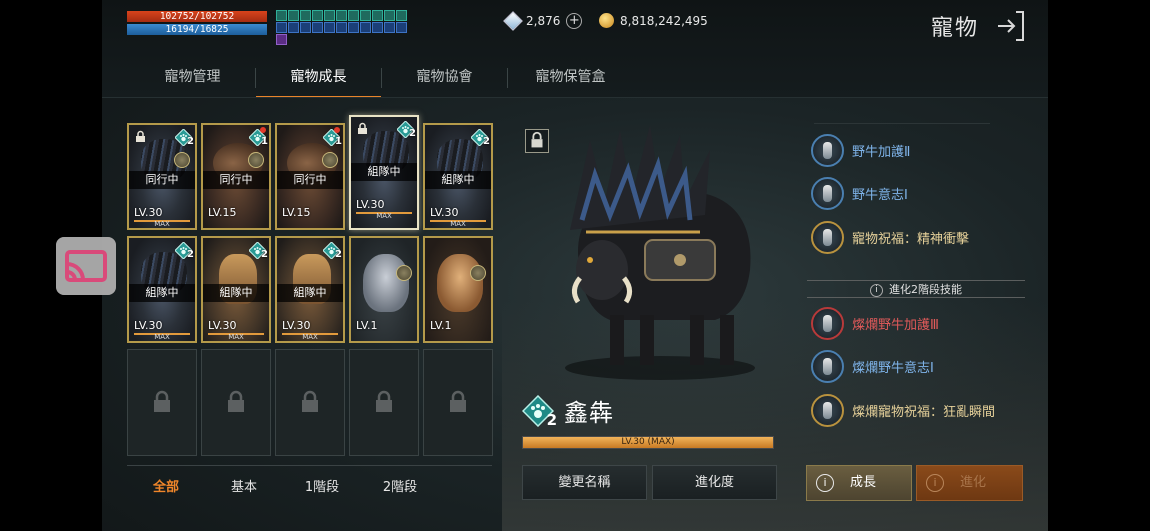 Image resolution: width=1150 pixels, height=531 pixels. Describe the element at coordinates (660, 252) in the screenshot. I see `pet-model-bison` at that location.